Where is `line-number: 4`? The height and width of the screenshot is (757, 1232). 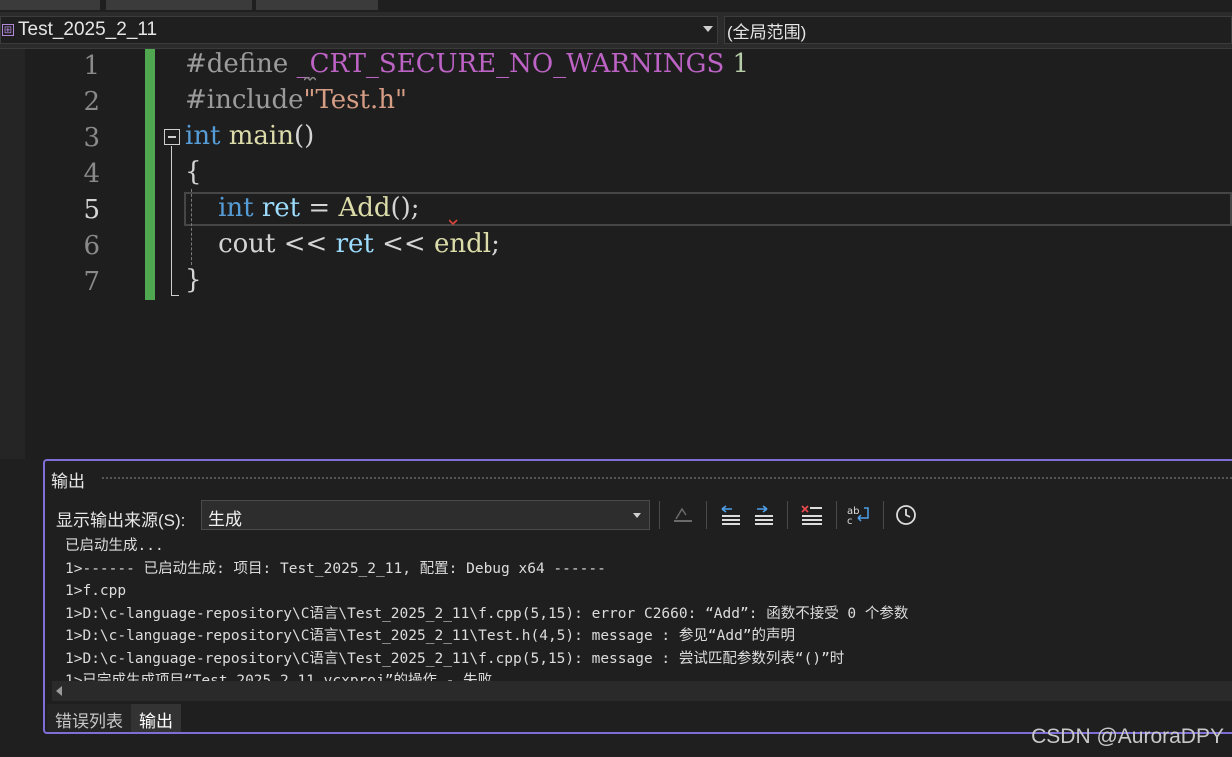
line-number: 4 is located at coordinates (91, 174).